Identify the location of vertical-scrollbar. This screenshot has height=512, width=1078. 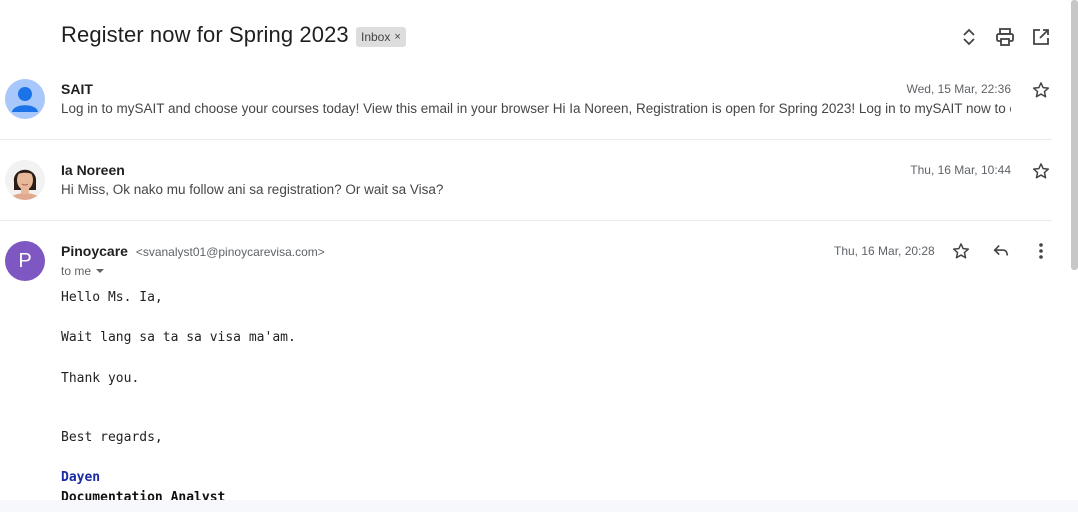
(1074, 135).